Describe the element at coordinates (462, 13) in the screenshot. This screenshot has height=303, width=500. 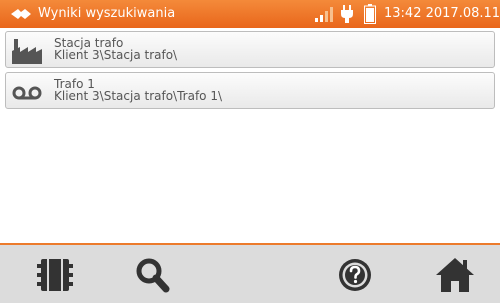
I see `status-date: 2017.08.11` at that location.